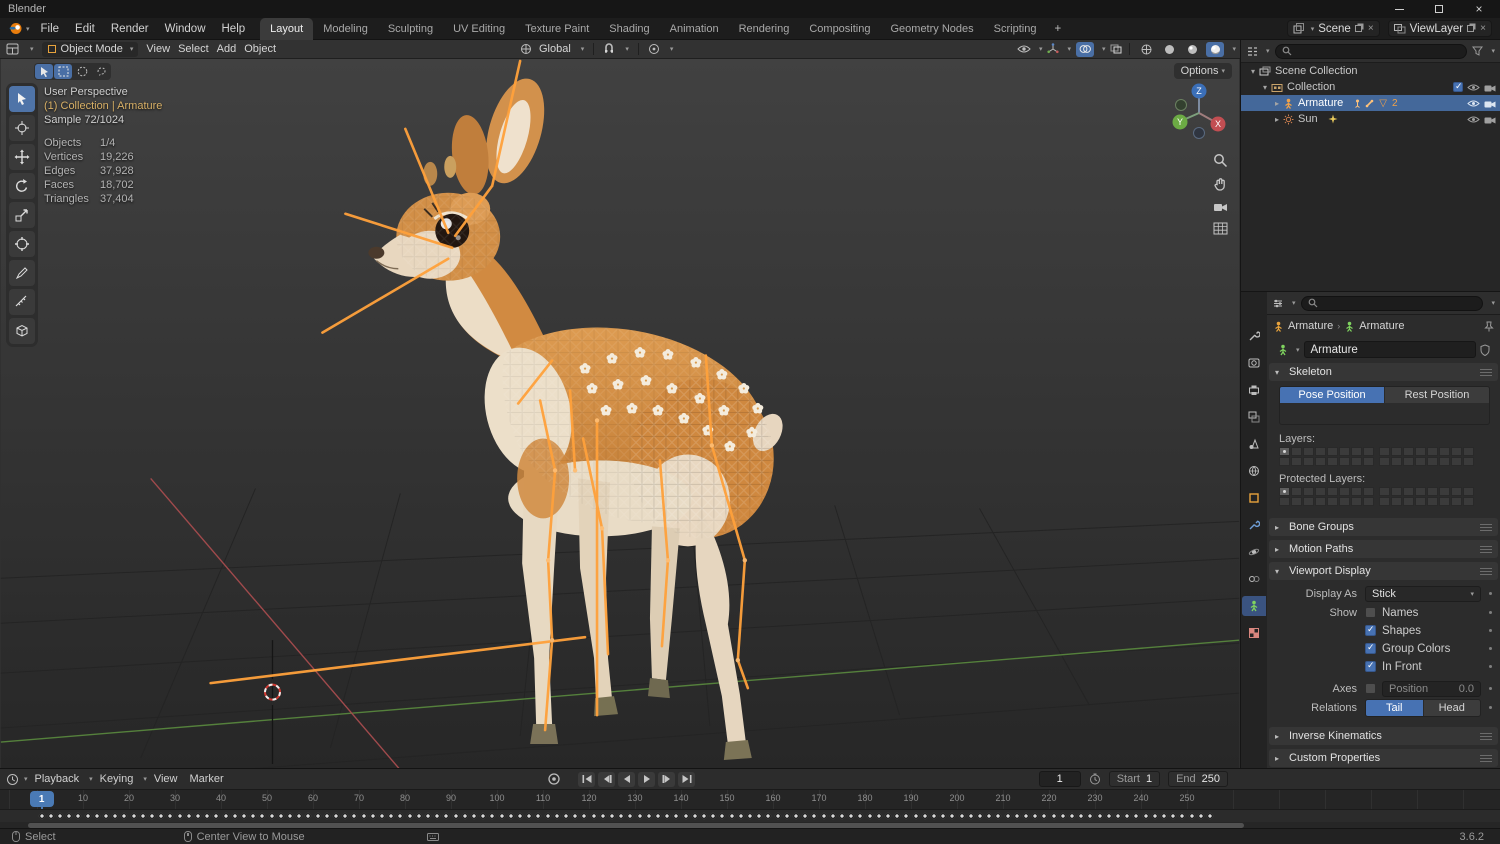 Image resolution: width=1500 pixels, height=844 pixels. Describe the element at coordinates (22, 302) in the screenshot. I see `tool-measure` at that location.